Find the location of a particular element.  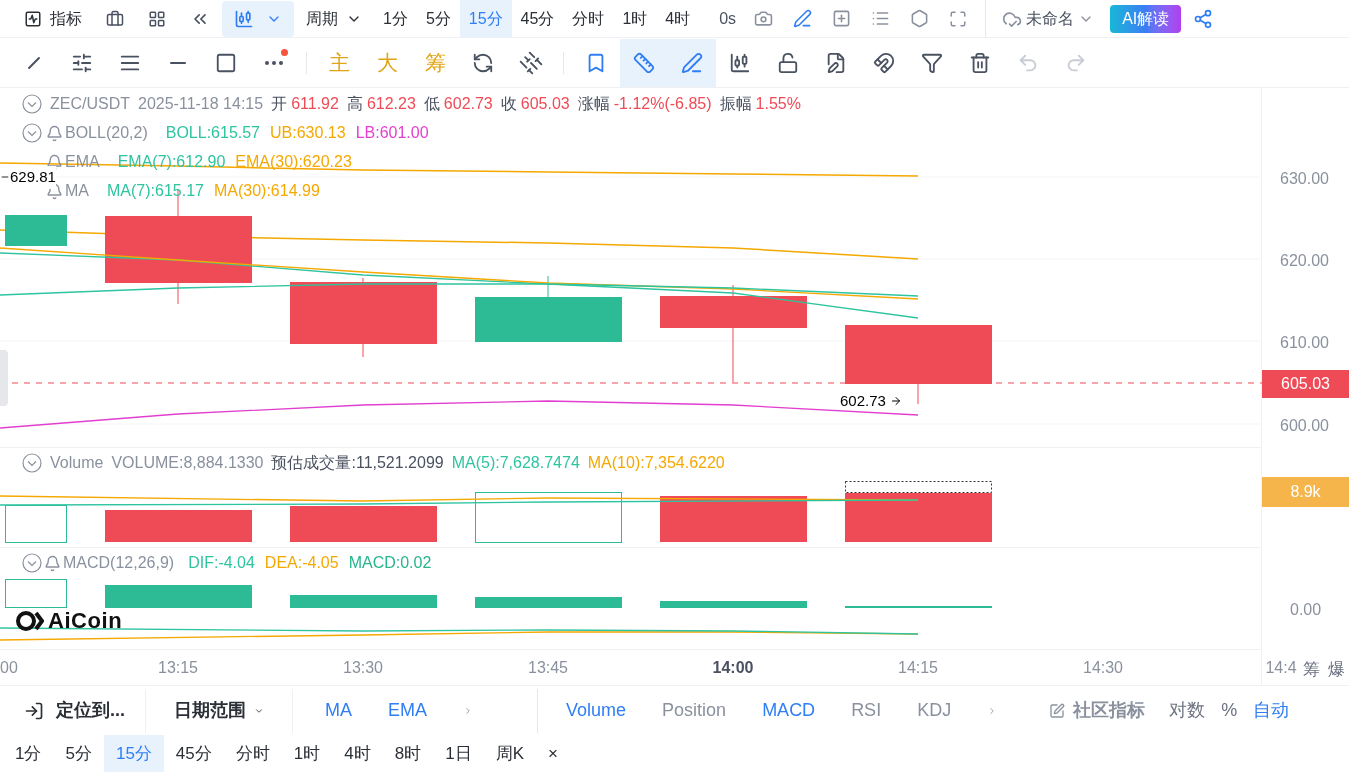

macd-bar is located at coordinates (36, 593).